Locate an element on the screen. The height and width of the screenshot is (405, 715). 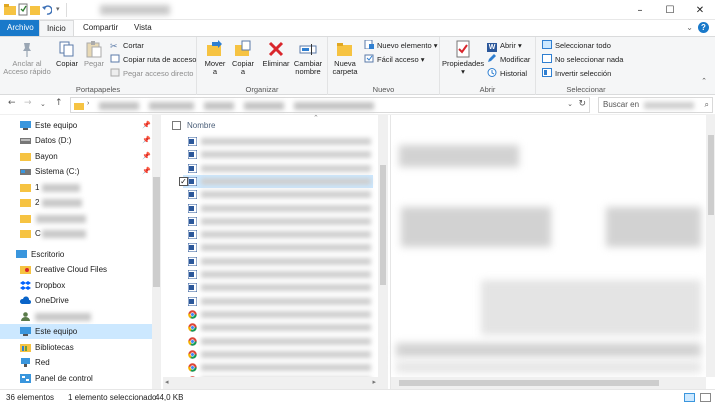
tab-view: Vista is located at coordinates (143, 28).